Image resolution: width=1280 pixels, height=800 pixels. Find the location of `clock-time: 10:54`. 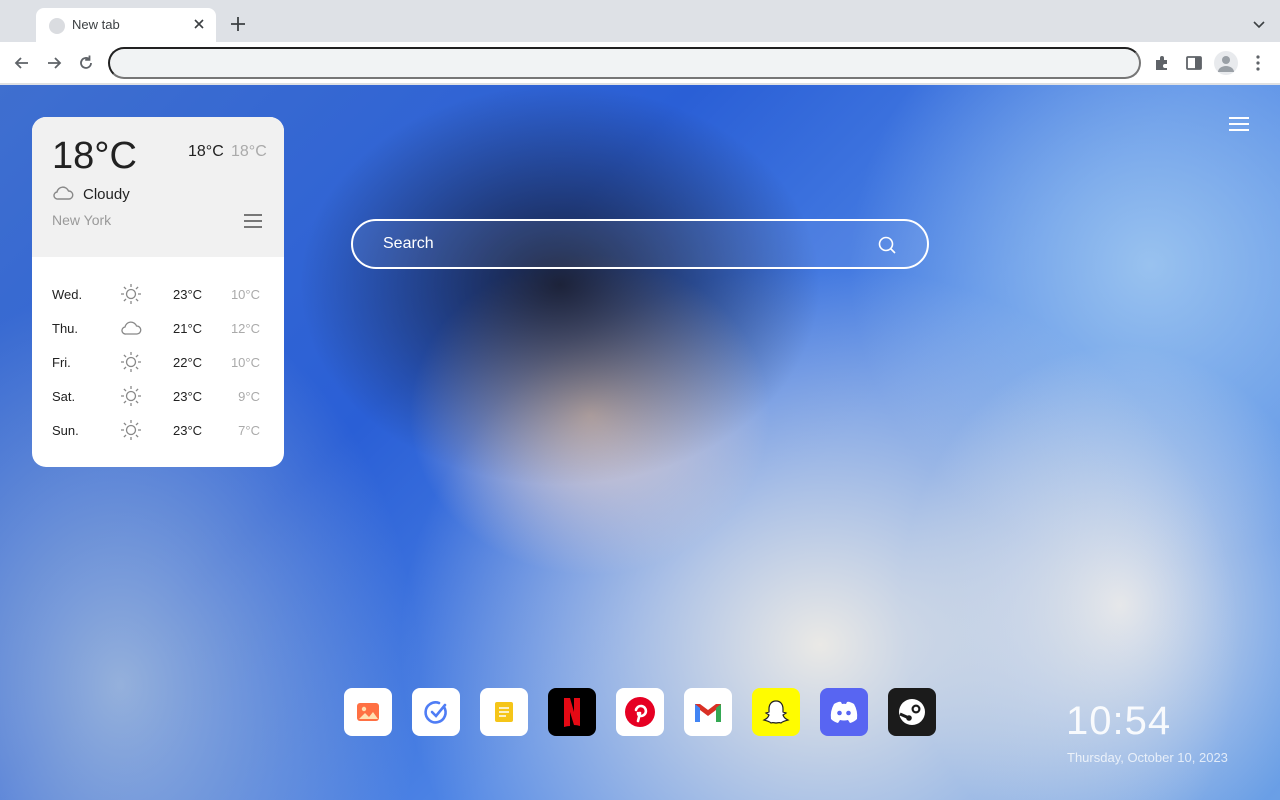

clock-time: 10:54 is located at coordinates (1119, 721).